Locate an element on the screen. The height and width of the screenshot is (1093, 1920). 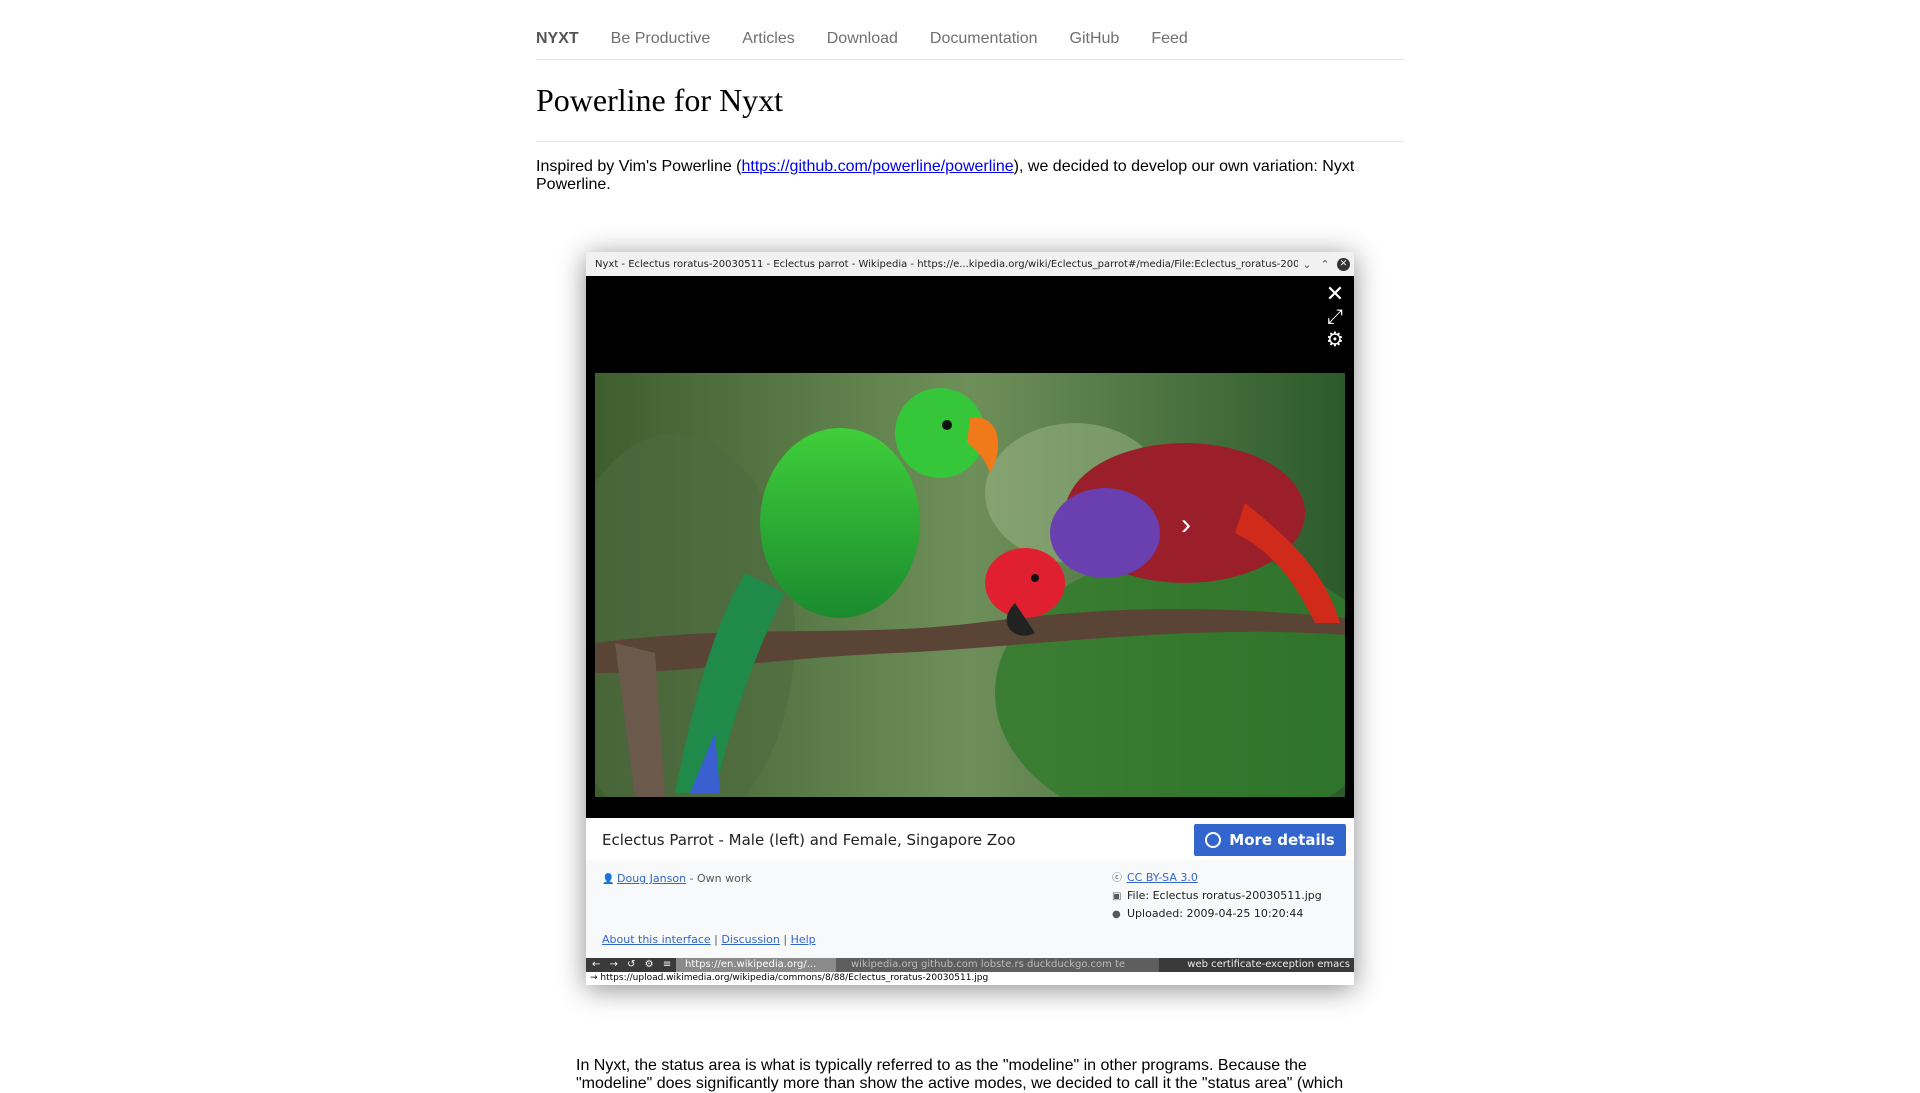
window-close-icon: ✕ is located at coordinates (1343, 264).